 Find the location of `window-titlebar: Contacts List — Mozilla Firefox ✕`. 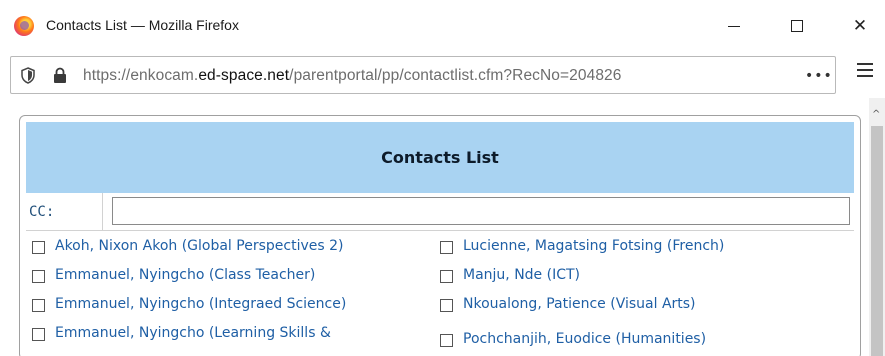

window-titlebar: Contacts List — Mozilla Firefox ✕ is located at coordinates (442, 26).